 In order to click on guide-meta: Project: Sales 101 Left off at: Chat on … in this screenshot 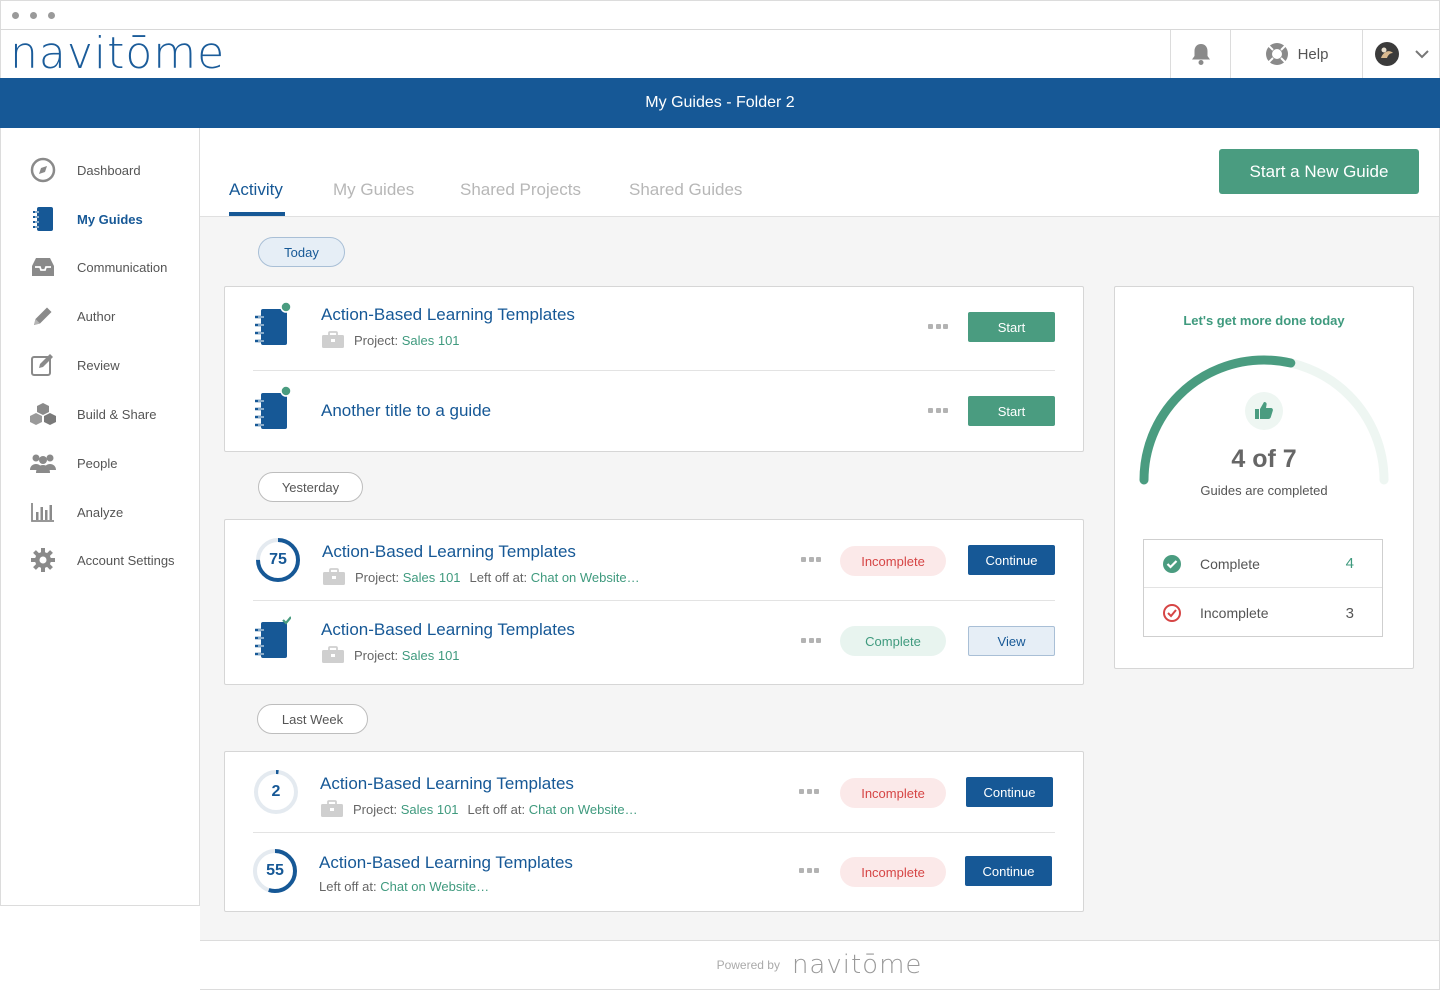, I will do `click(479, 809)`.